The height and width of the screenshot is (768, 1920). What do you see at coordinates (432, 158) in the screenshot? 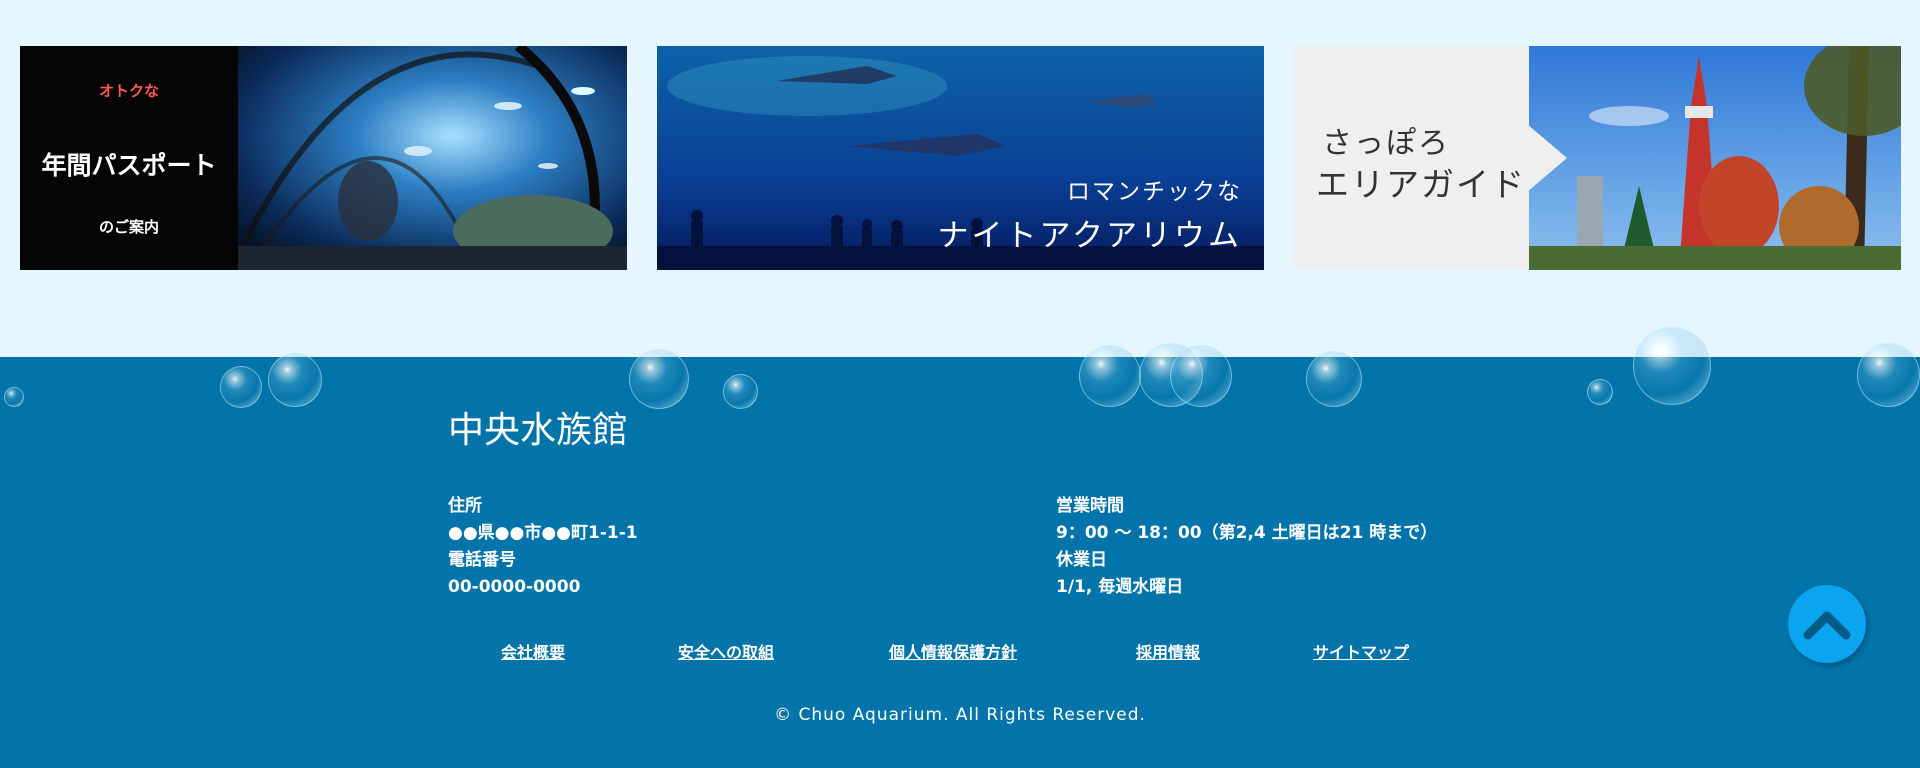
I see `aquarium-tunnel-image` at bounding box center [432, 158].